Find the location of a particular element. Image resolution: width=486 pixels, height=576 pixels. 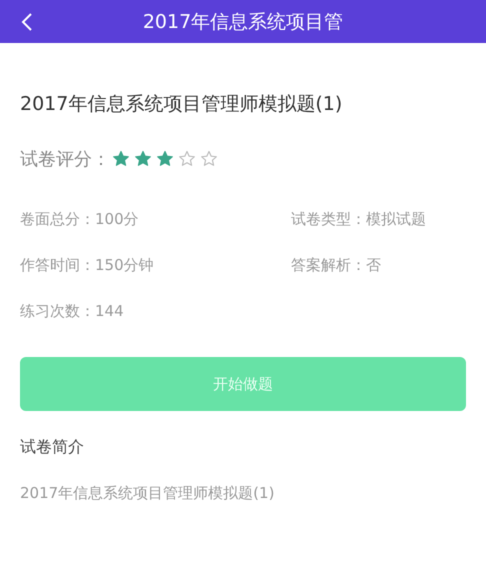

info-text: 试卷类型：模拟试题 is located at coordinates (359, 219).